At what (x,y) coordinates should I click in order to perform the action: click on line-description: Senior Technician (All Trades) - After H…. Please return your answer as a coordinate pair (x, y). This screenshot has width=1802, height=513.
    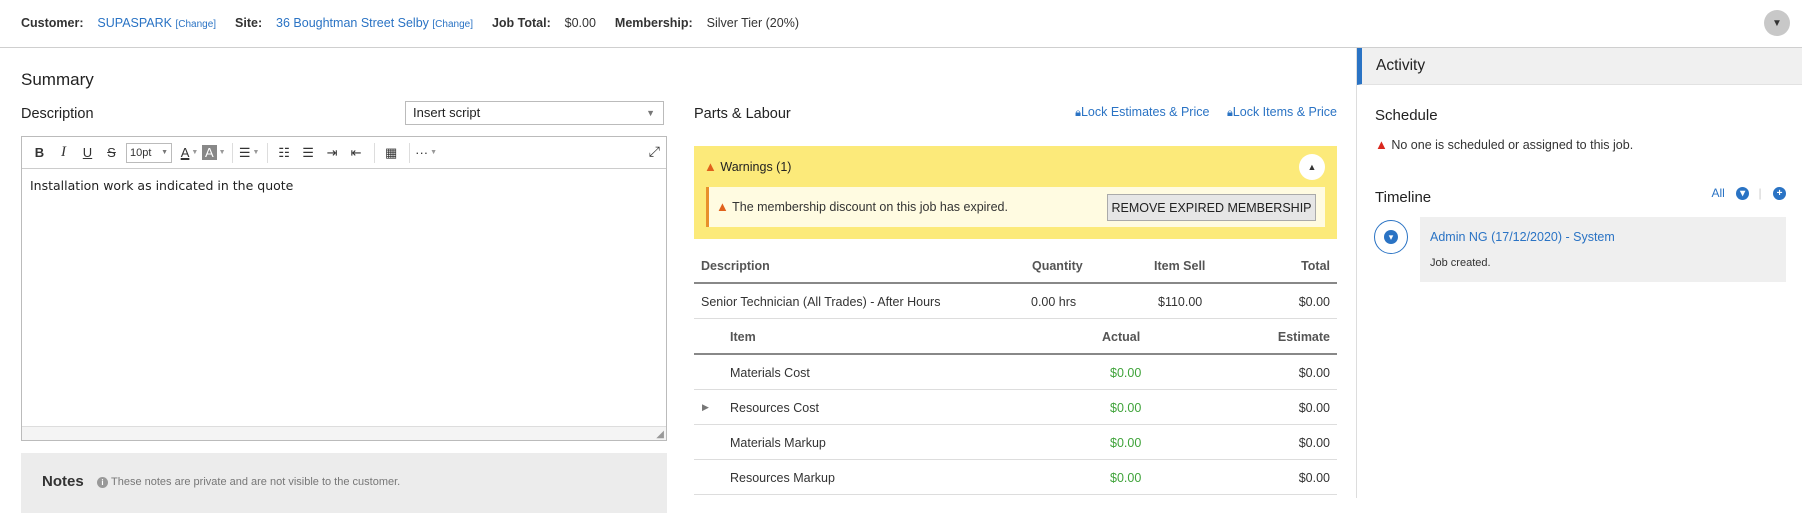
    Looking at the image, I should click on (821, 302).